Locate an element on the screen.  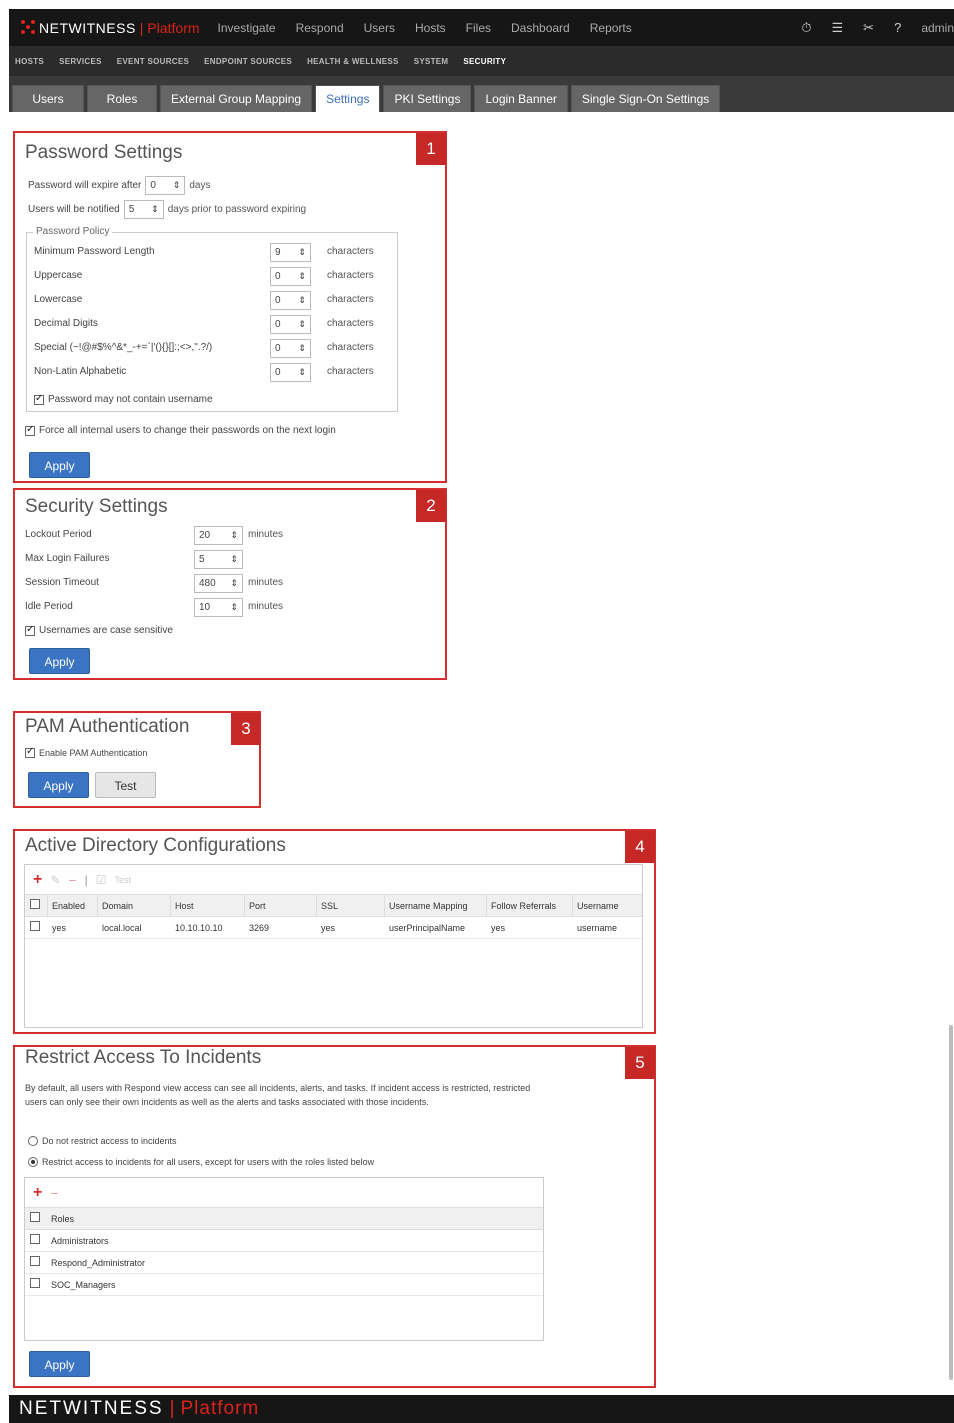
policy-stepper: 9 ⇕ is located at coordinates (290, 252).